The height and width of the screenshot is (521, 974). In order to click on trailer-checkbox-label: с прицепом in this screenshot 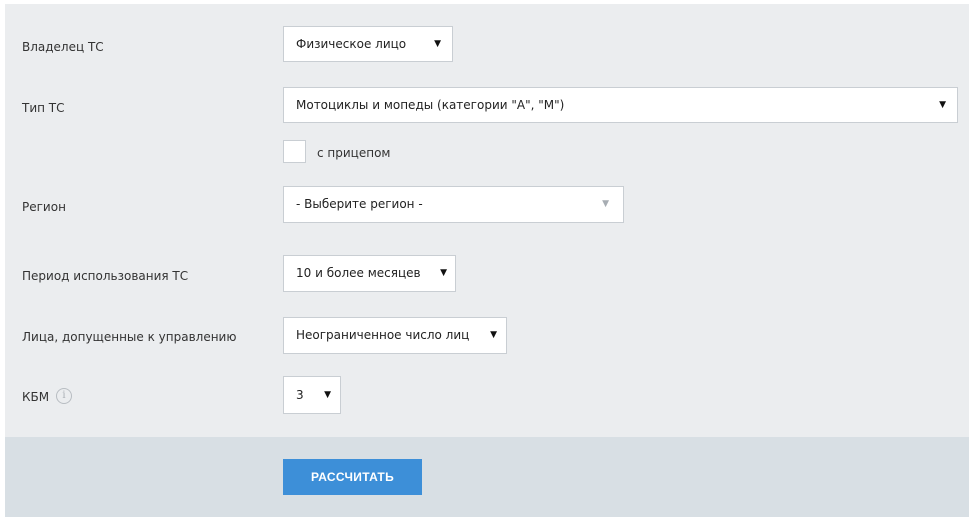, I will do `click(353, 153)`.